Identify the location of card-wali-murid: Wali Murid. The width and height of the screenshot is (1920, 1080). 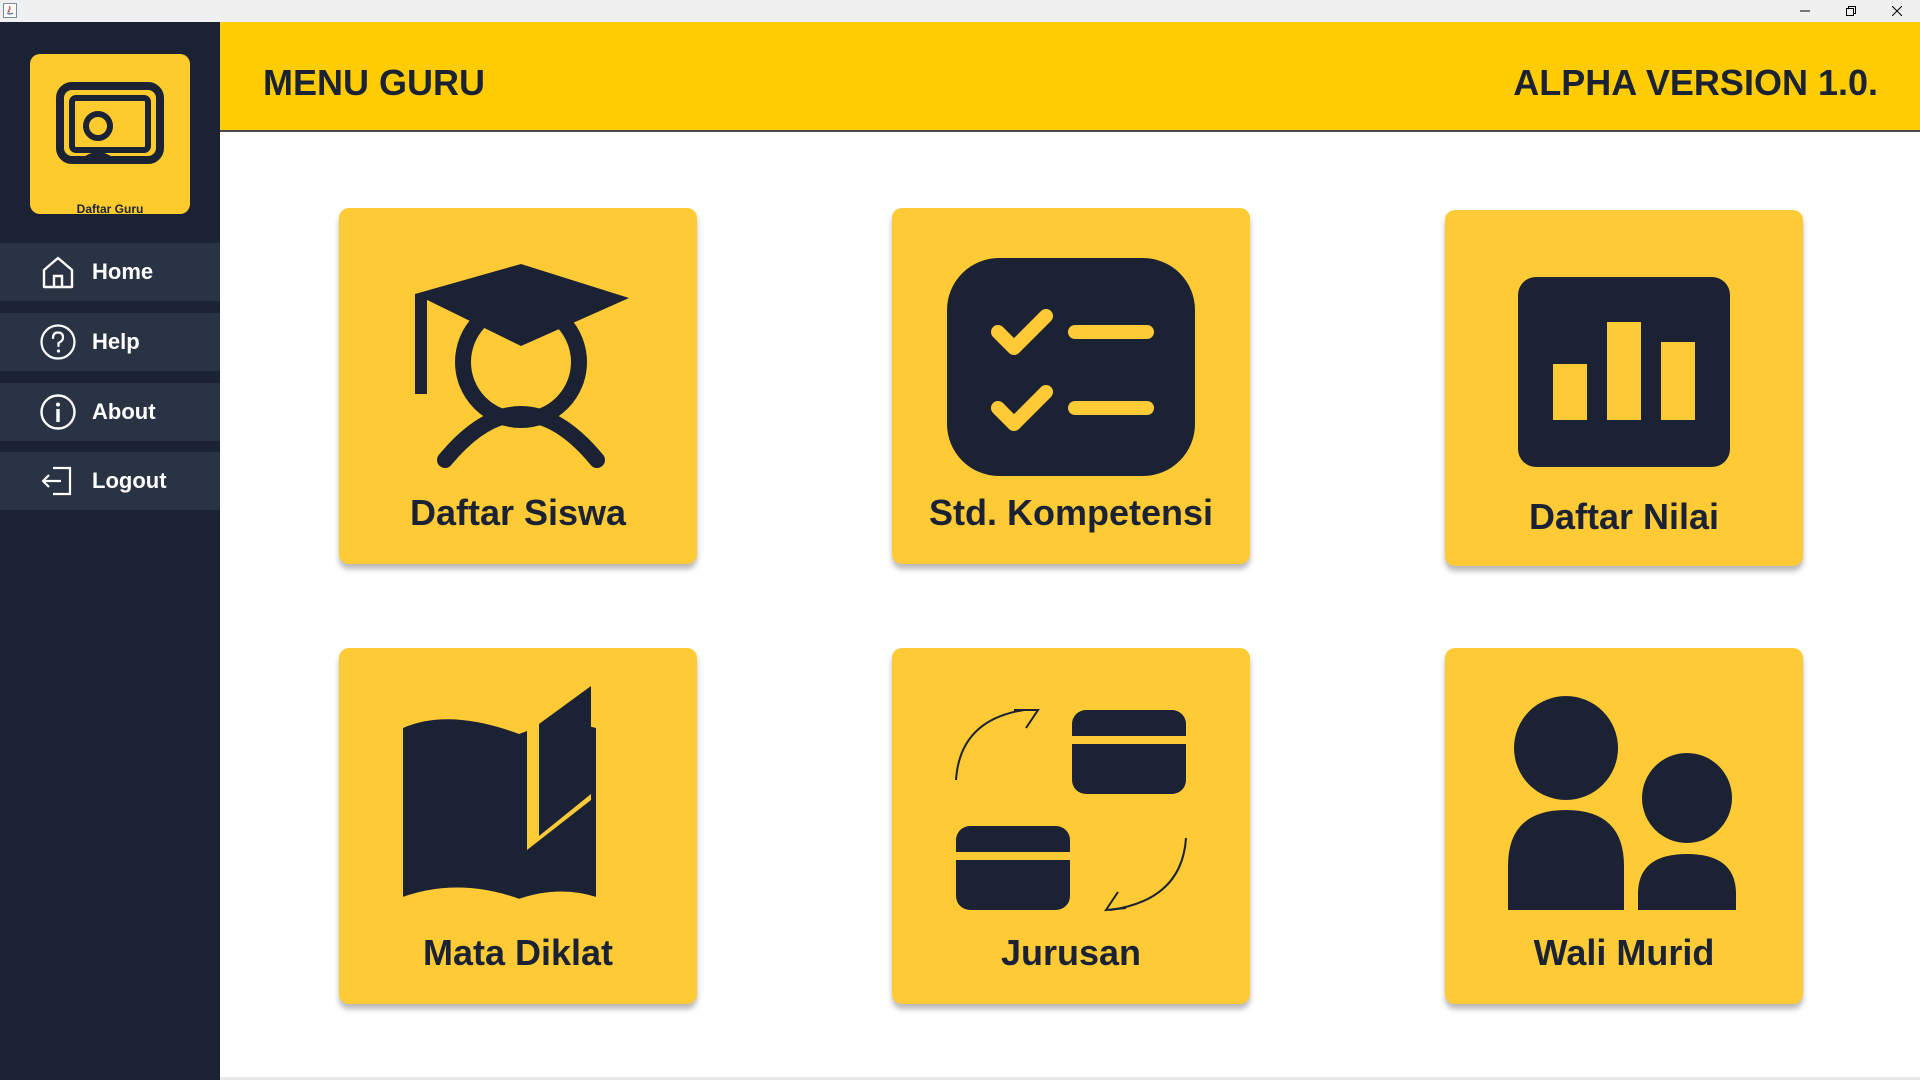
(1624, 826).